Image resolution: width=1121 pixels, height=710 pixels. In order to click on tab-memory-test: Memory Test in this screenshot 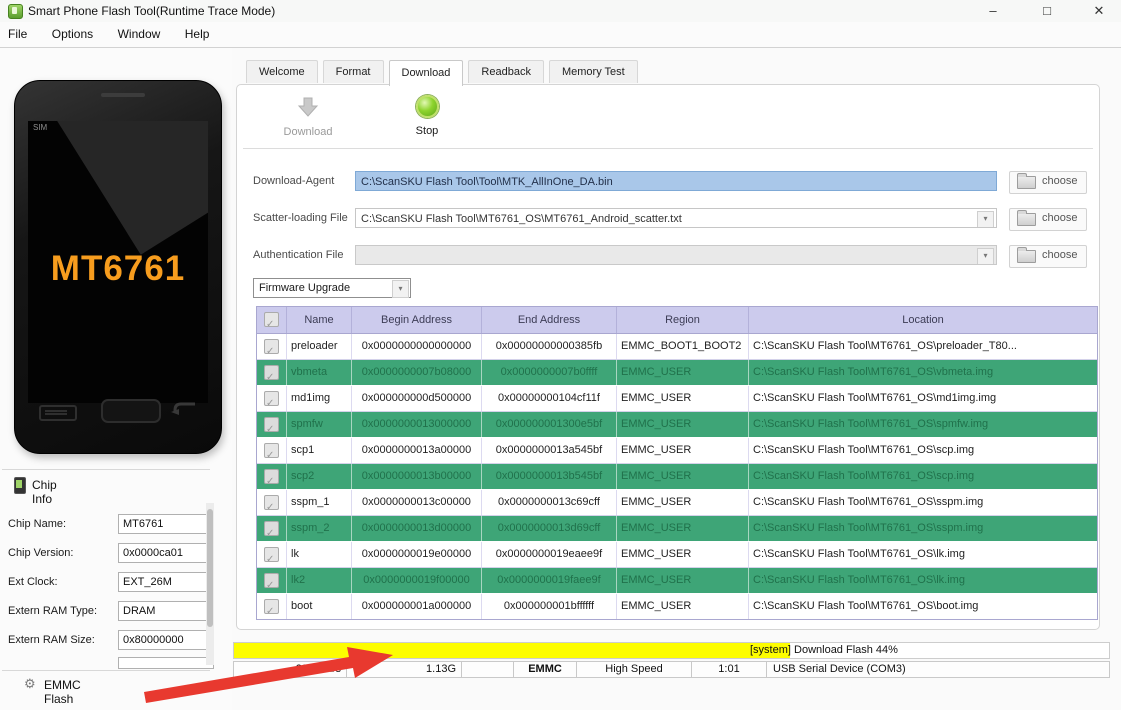, I will do `click(593, 71)`.